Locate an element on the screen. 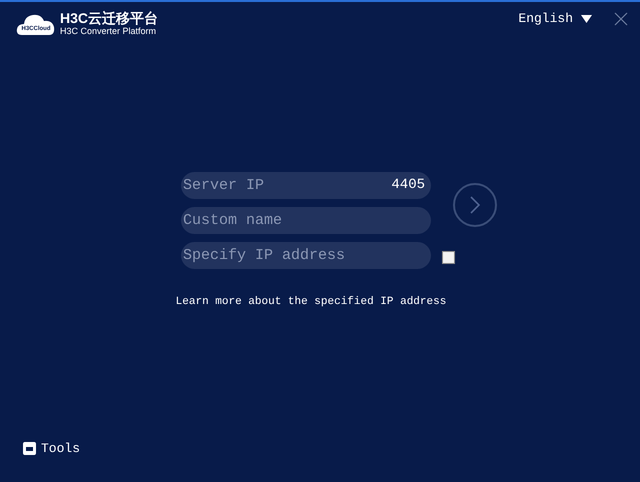 The width and height of the screenshot is (640, 482). close-icon is located at coordinates (621, 19).